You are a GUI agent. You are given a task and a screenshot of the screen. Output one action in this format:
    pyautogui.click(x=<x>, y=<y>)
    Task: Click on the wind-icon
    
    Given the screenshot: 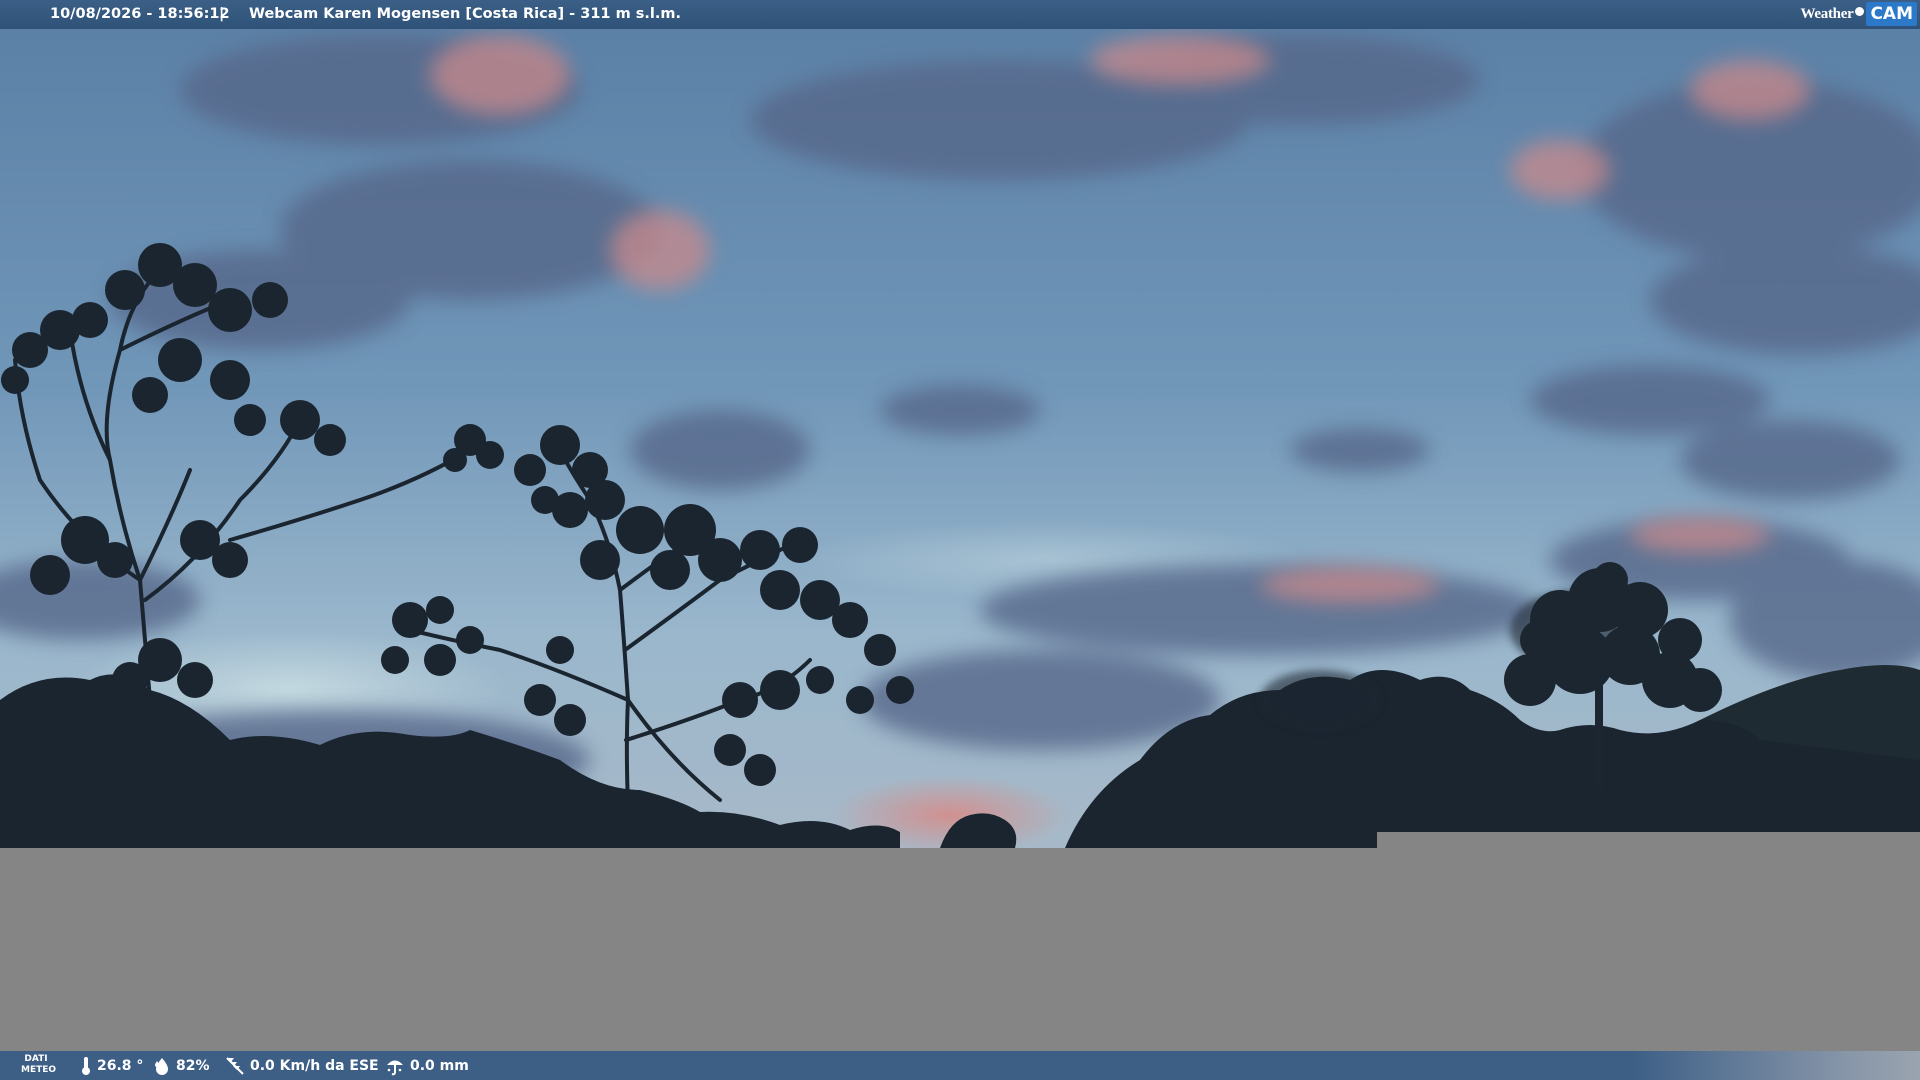 What is the action you would take?
    pyautogui.click(x=235, y=1065)
    